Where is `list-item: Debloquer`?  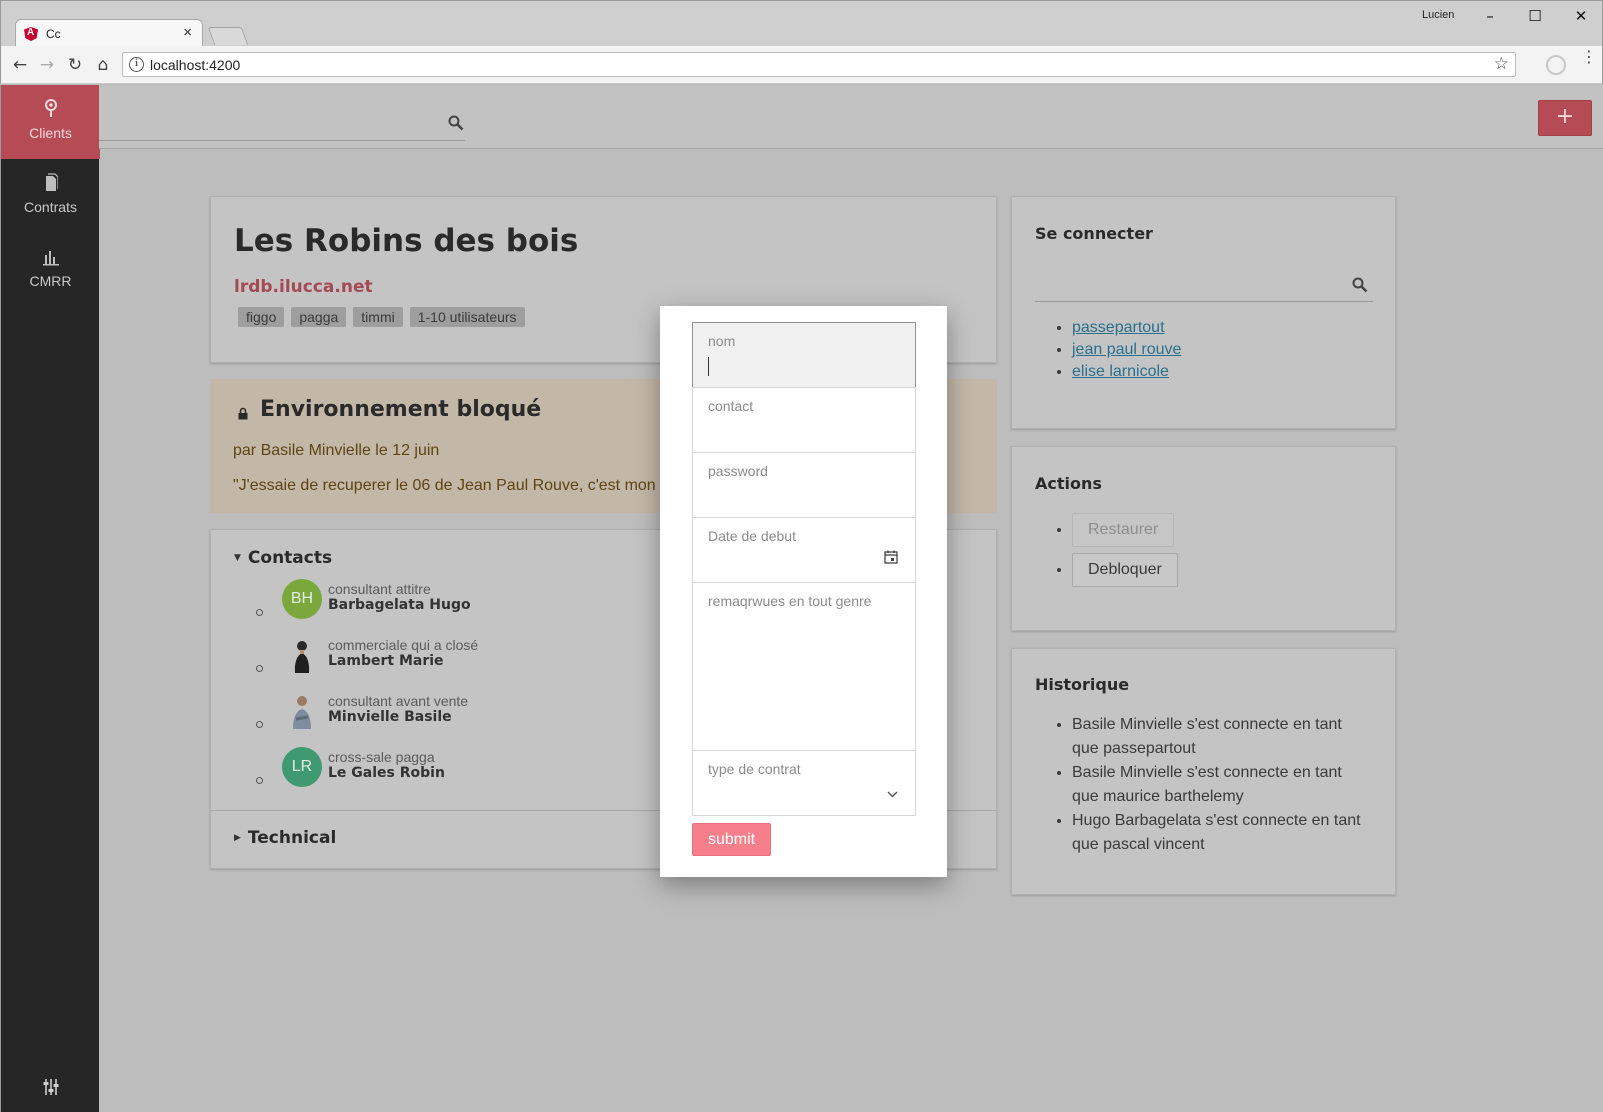
list-item: Debloquer is located at coordinates (1125, 570).